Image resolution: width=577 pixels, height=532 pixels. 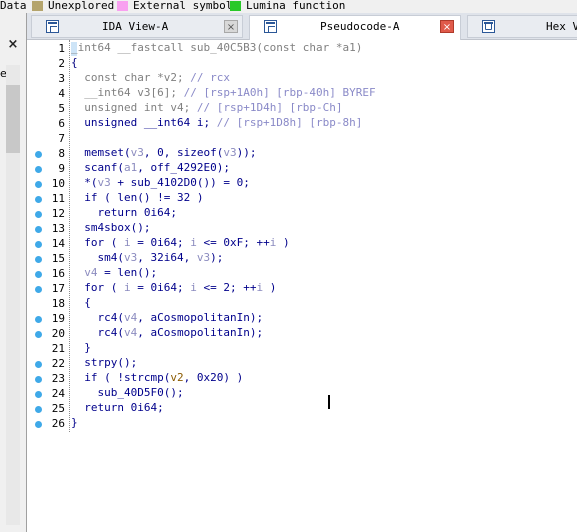 I want to click on code-line: if ( !strcmp(v2, 0x20) ), so click(x=157, y=377).